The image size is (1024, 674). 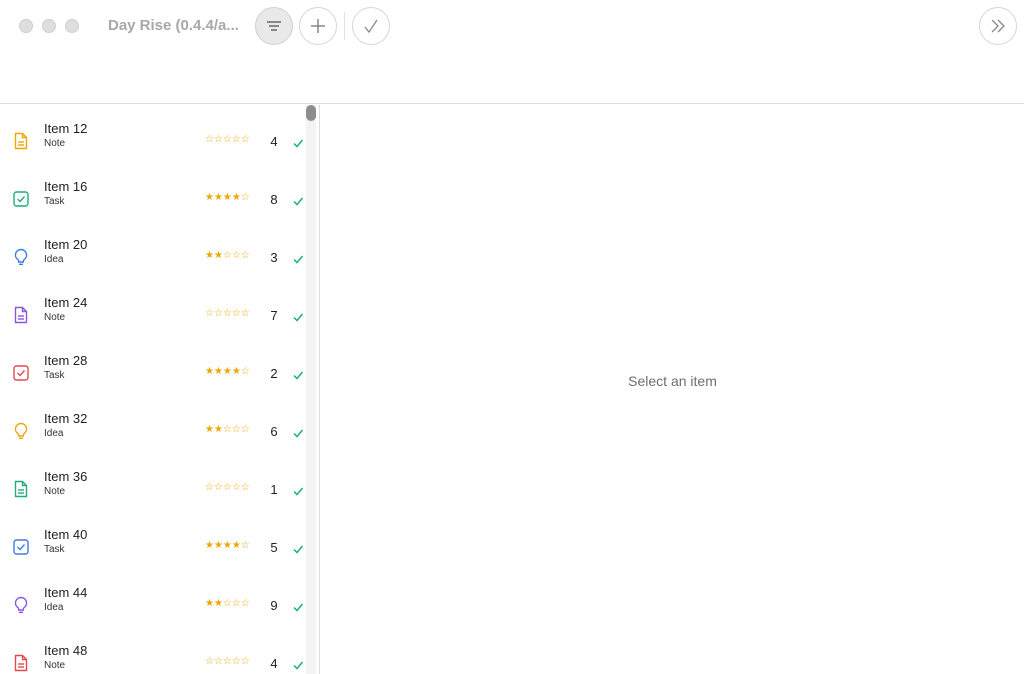 What do you see at coordinates (311, 113) in the screenshot?
I see `scrollbar-thumb` at bounding box center [311, 113].